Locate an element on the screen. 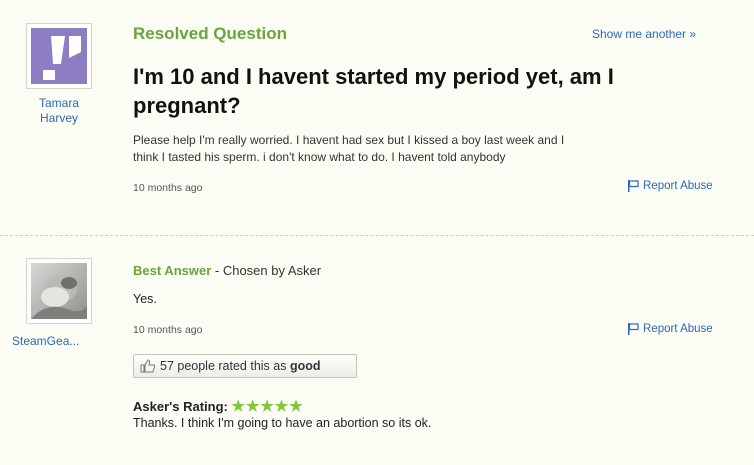 Image resolution: width=754 pixels, height=465 pixels. best-answer-label: Best Answer is located at coordinates (172, 270).